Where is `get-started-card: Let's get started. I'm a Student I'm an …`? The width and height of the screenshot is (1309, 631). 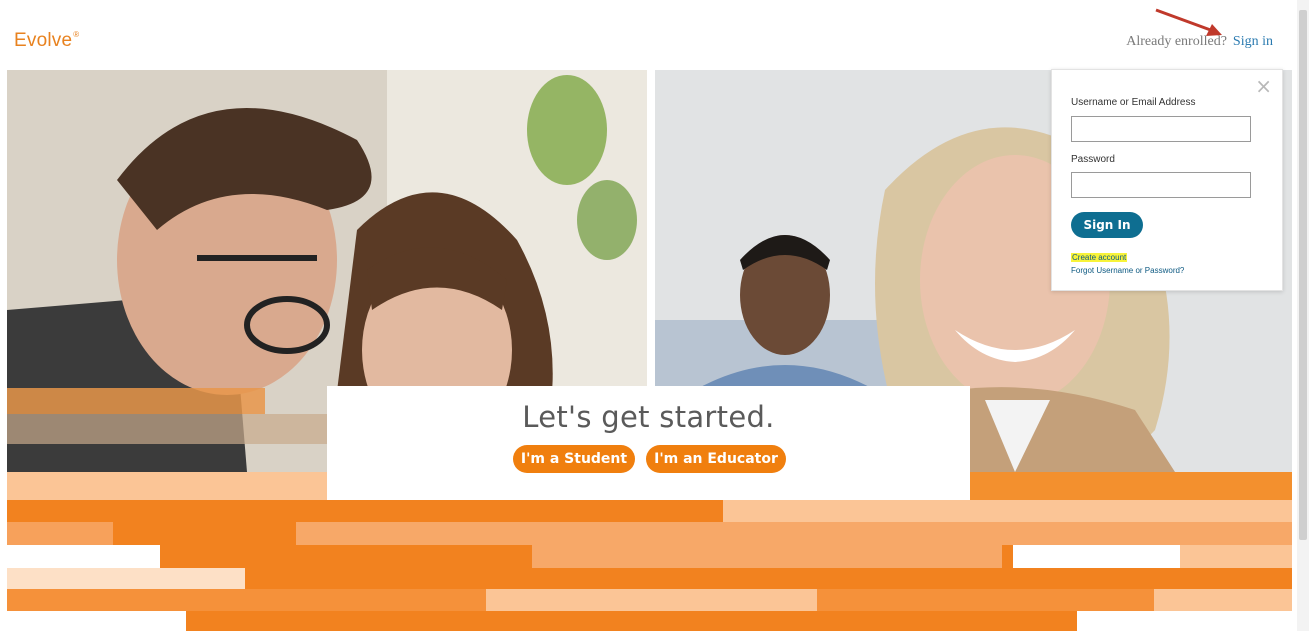
get-started-card: Let's get started. I'm a Student I'm an … is located at coordinates (648, 443).